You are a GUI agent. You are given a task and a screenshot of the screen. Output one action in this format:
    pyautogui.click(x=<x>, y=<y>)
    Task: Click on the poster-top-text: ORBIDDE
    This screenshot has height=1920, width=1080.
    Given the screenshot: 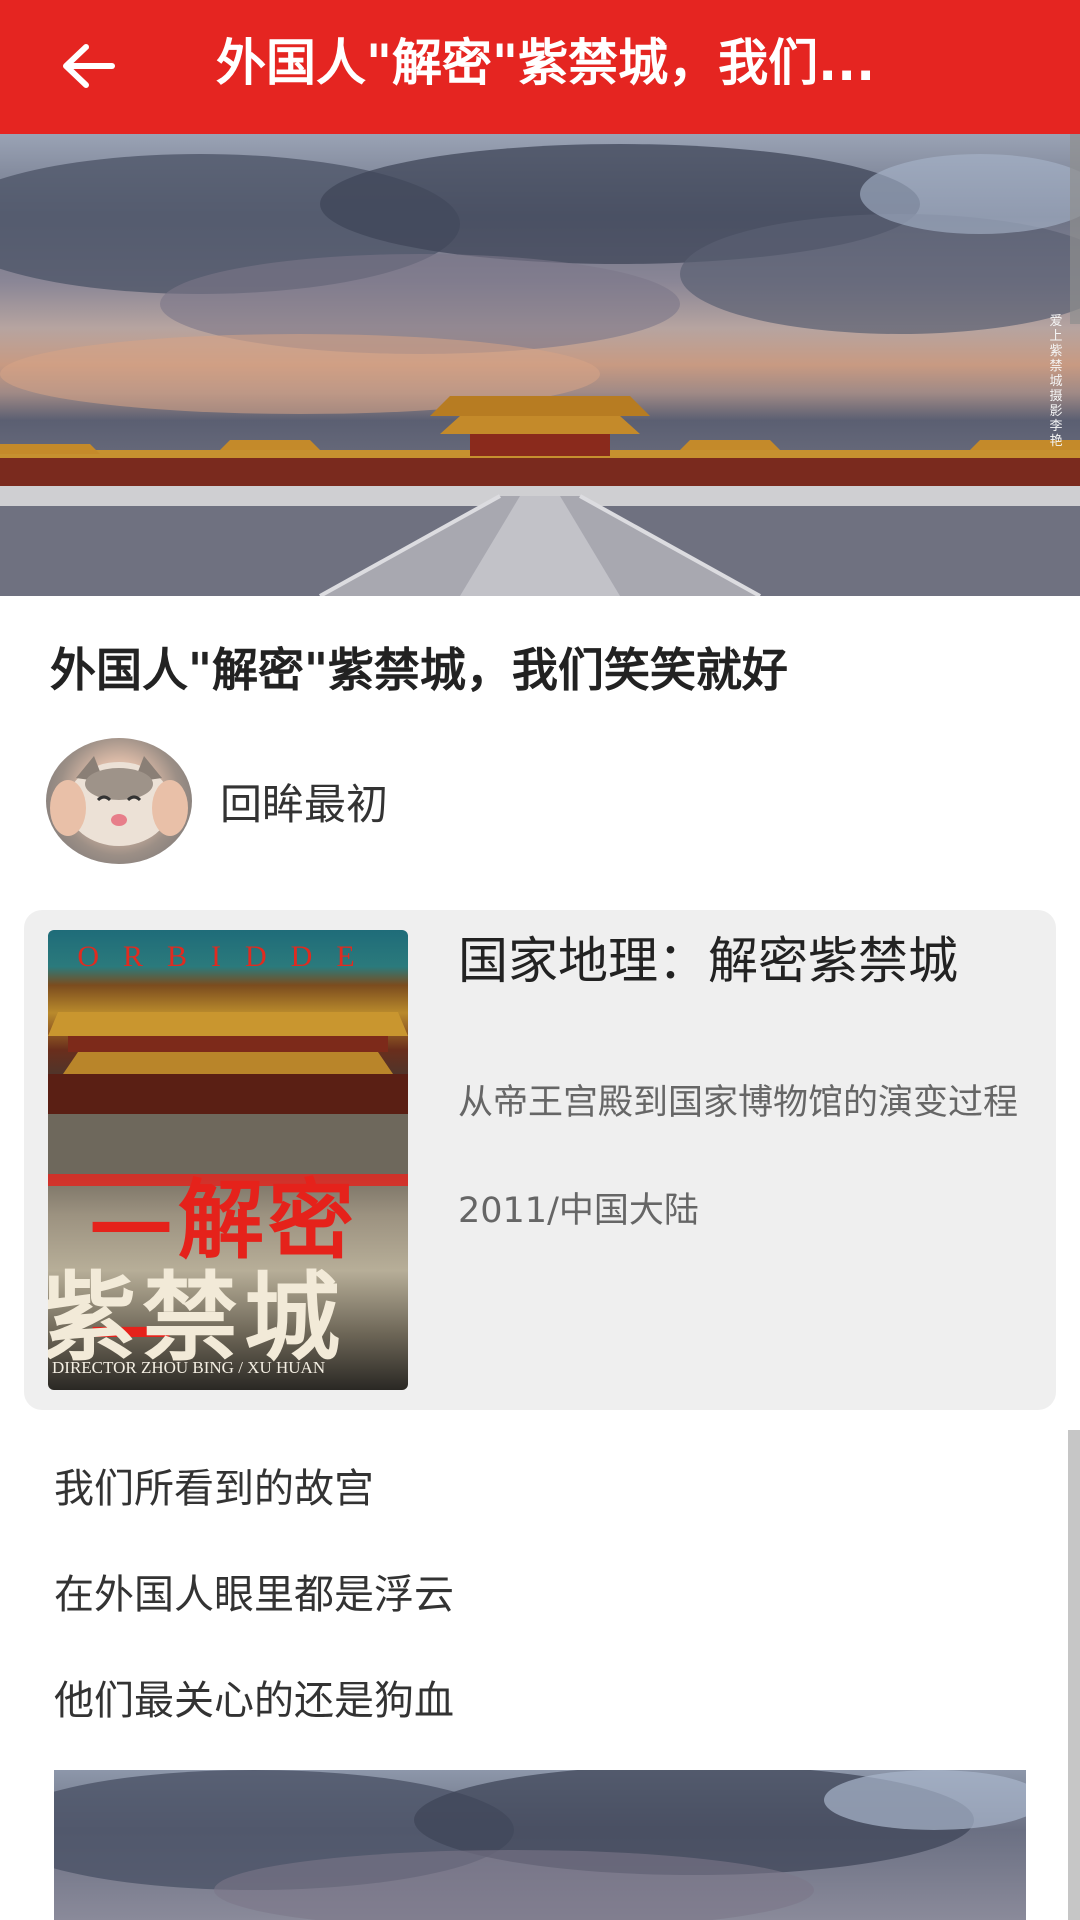 What is the action you would take?
    pyautogui.click(x=228, y=956)
    